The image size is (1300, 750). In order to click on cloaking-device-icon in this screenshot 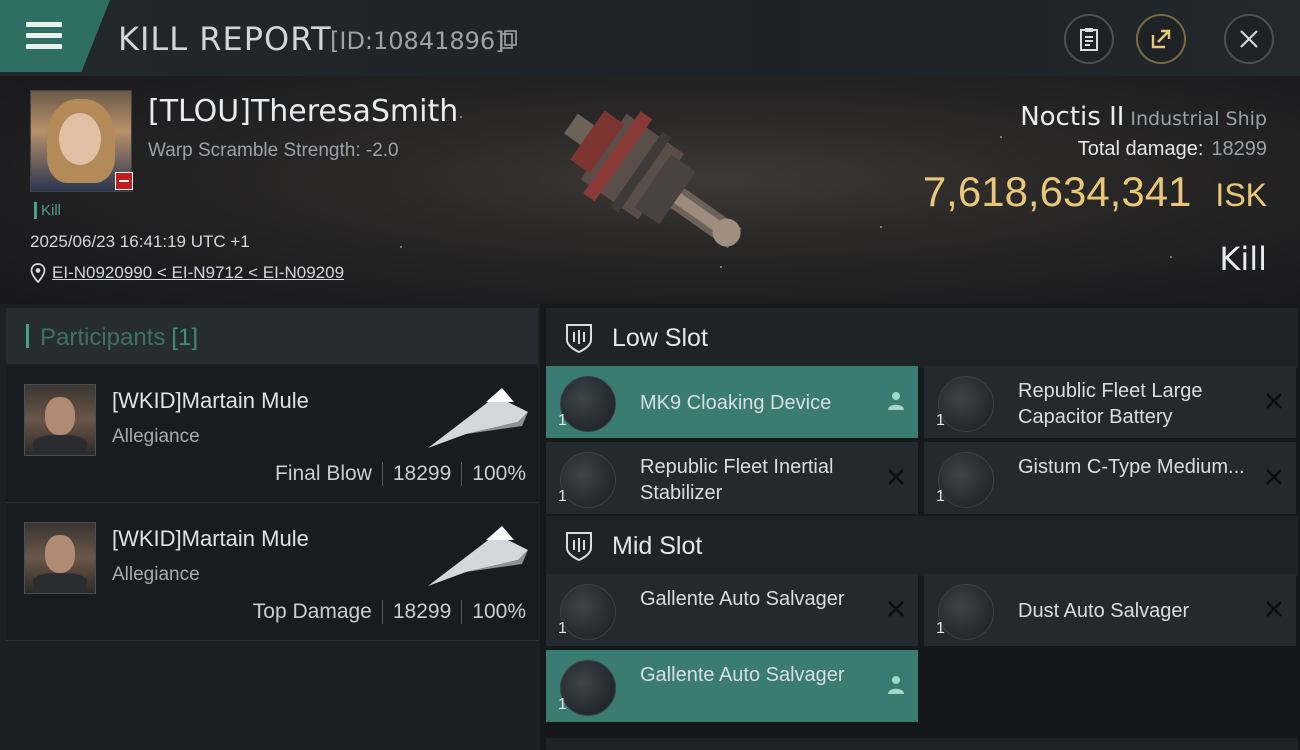, I will do `click(588, 404)`.